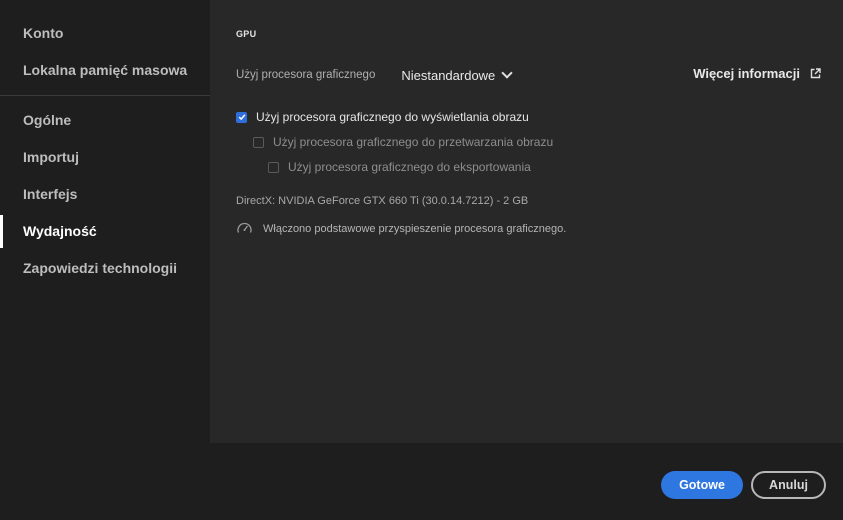  I want to click on checkbox-gpu-display, so click(241, 117).